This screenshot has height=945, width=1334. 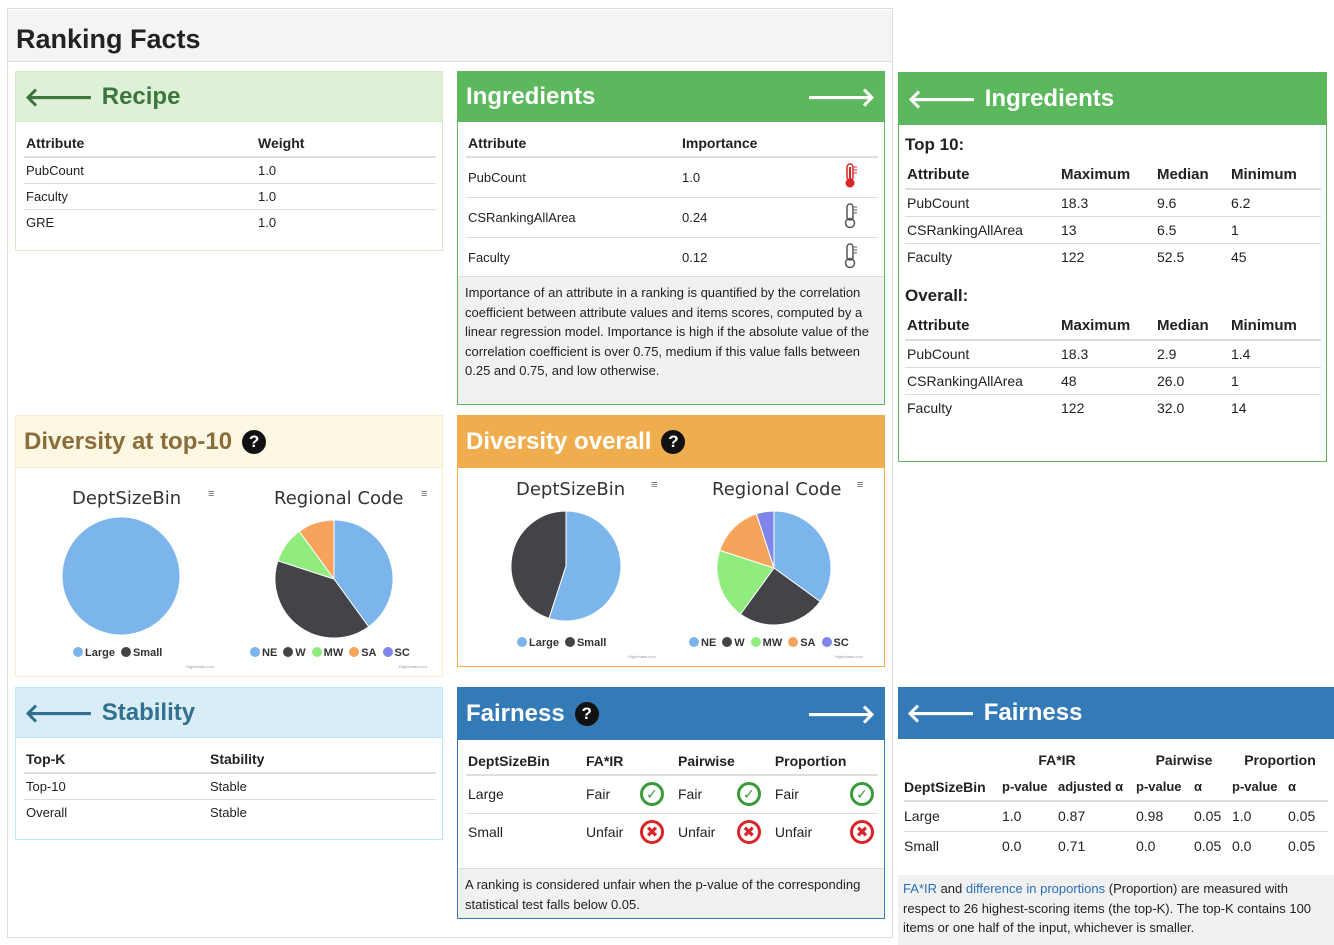 I want to click on stability-header: 🡐 Stability, so click(x=229, y=713).